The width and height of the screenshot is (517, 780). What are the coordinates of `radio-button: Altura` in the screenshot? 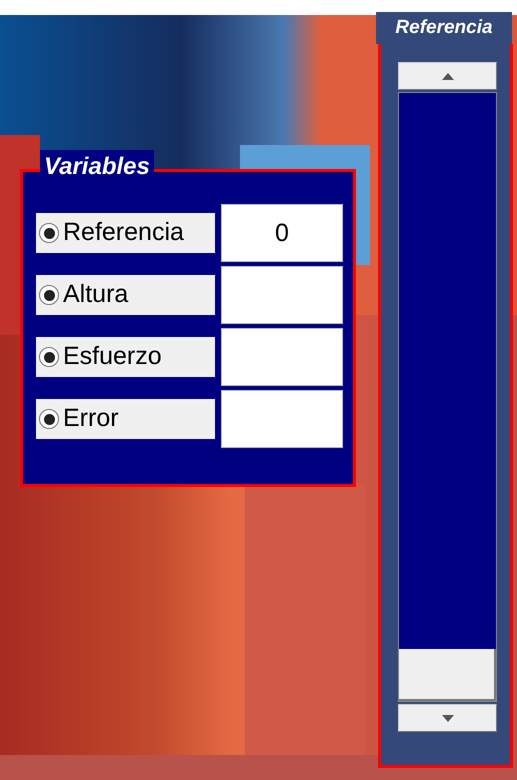 It's located at (125, 295).